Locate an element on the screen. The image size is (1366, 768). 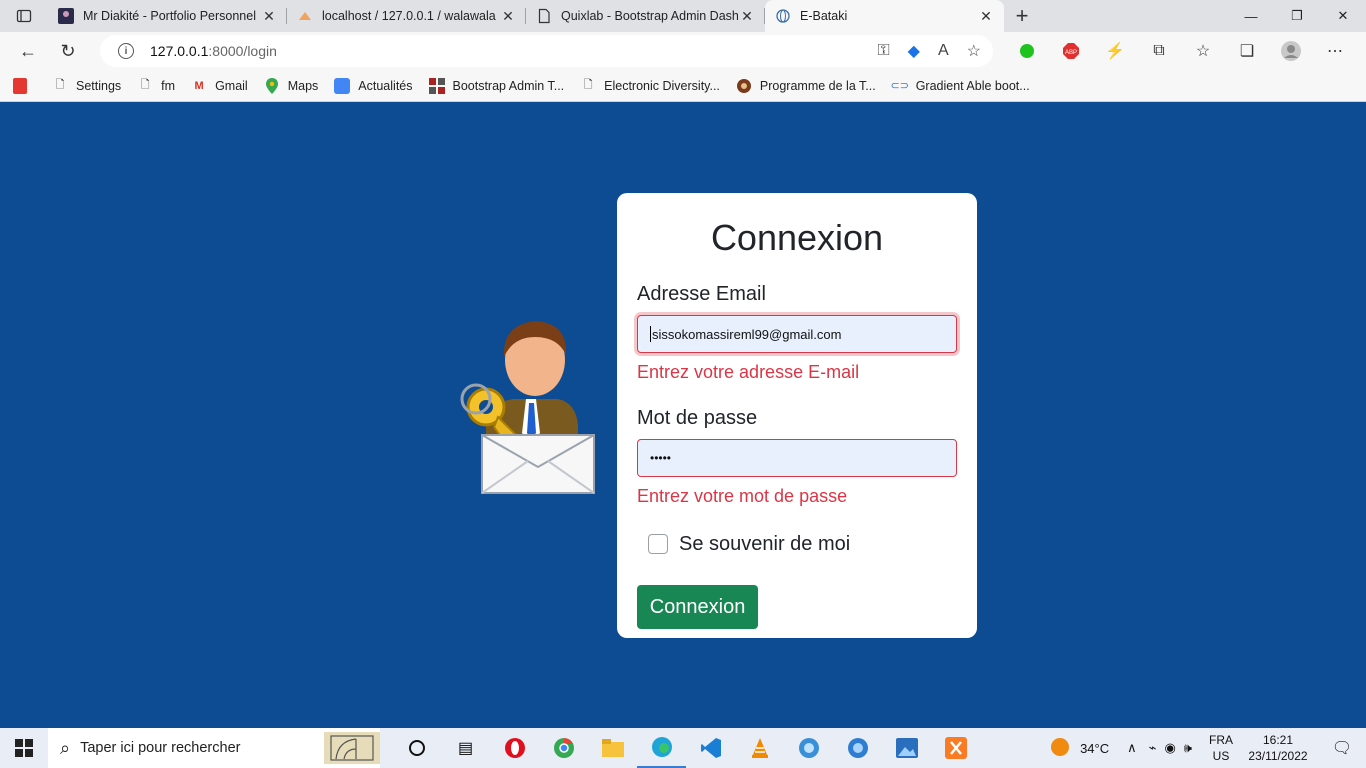
reload-button: ↻ is located at coordinates (68, 51).